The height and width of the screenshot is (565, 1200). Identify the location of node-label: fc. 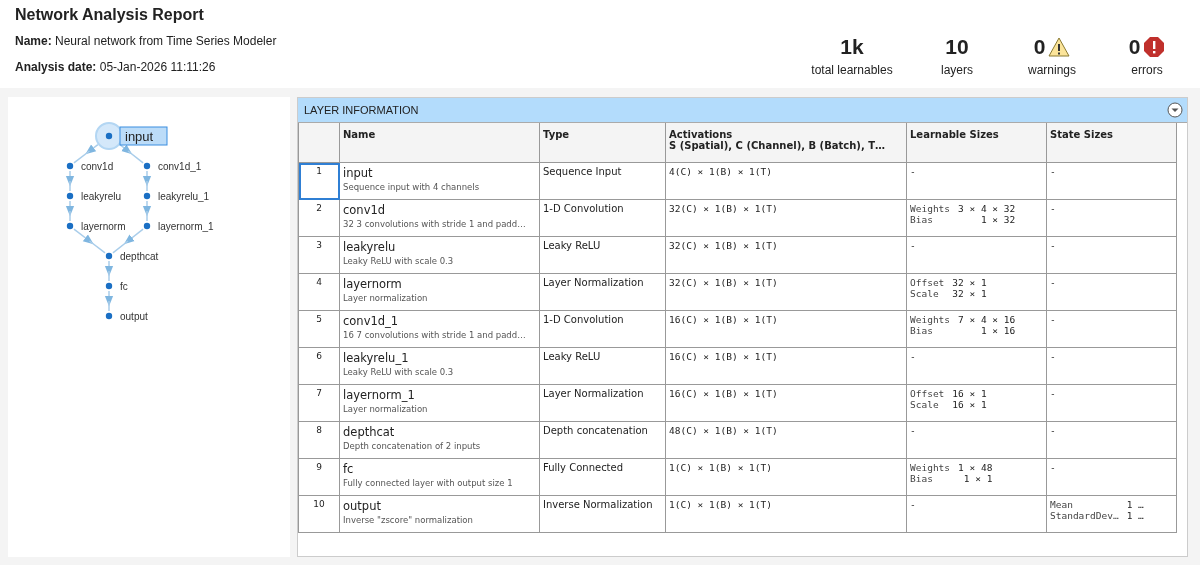
(124, 286).